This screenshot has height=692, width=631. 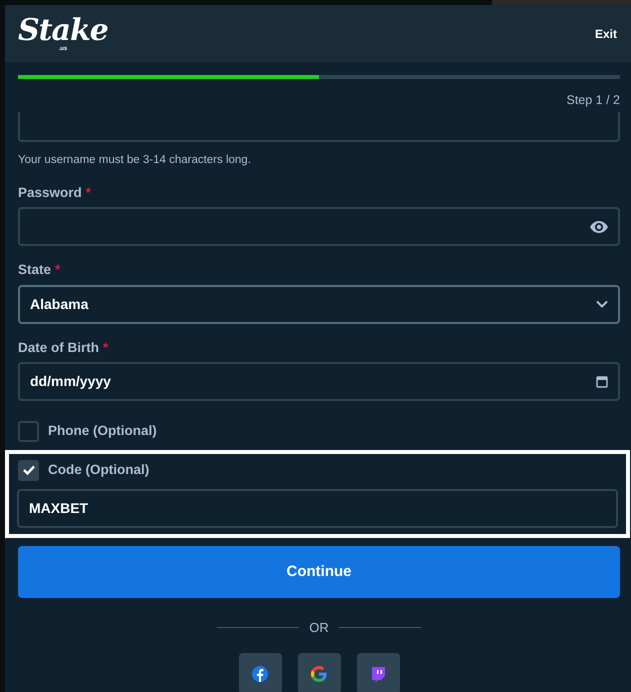 What do you see at coordinates (378, 674) in the screenshot?
I see `chat-bubble-icon` at bounding box center [378, 674].